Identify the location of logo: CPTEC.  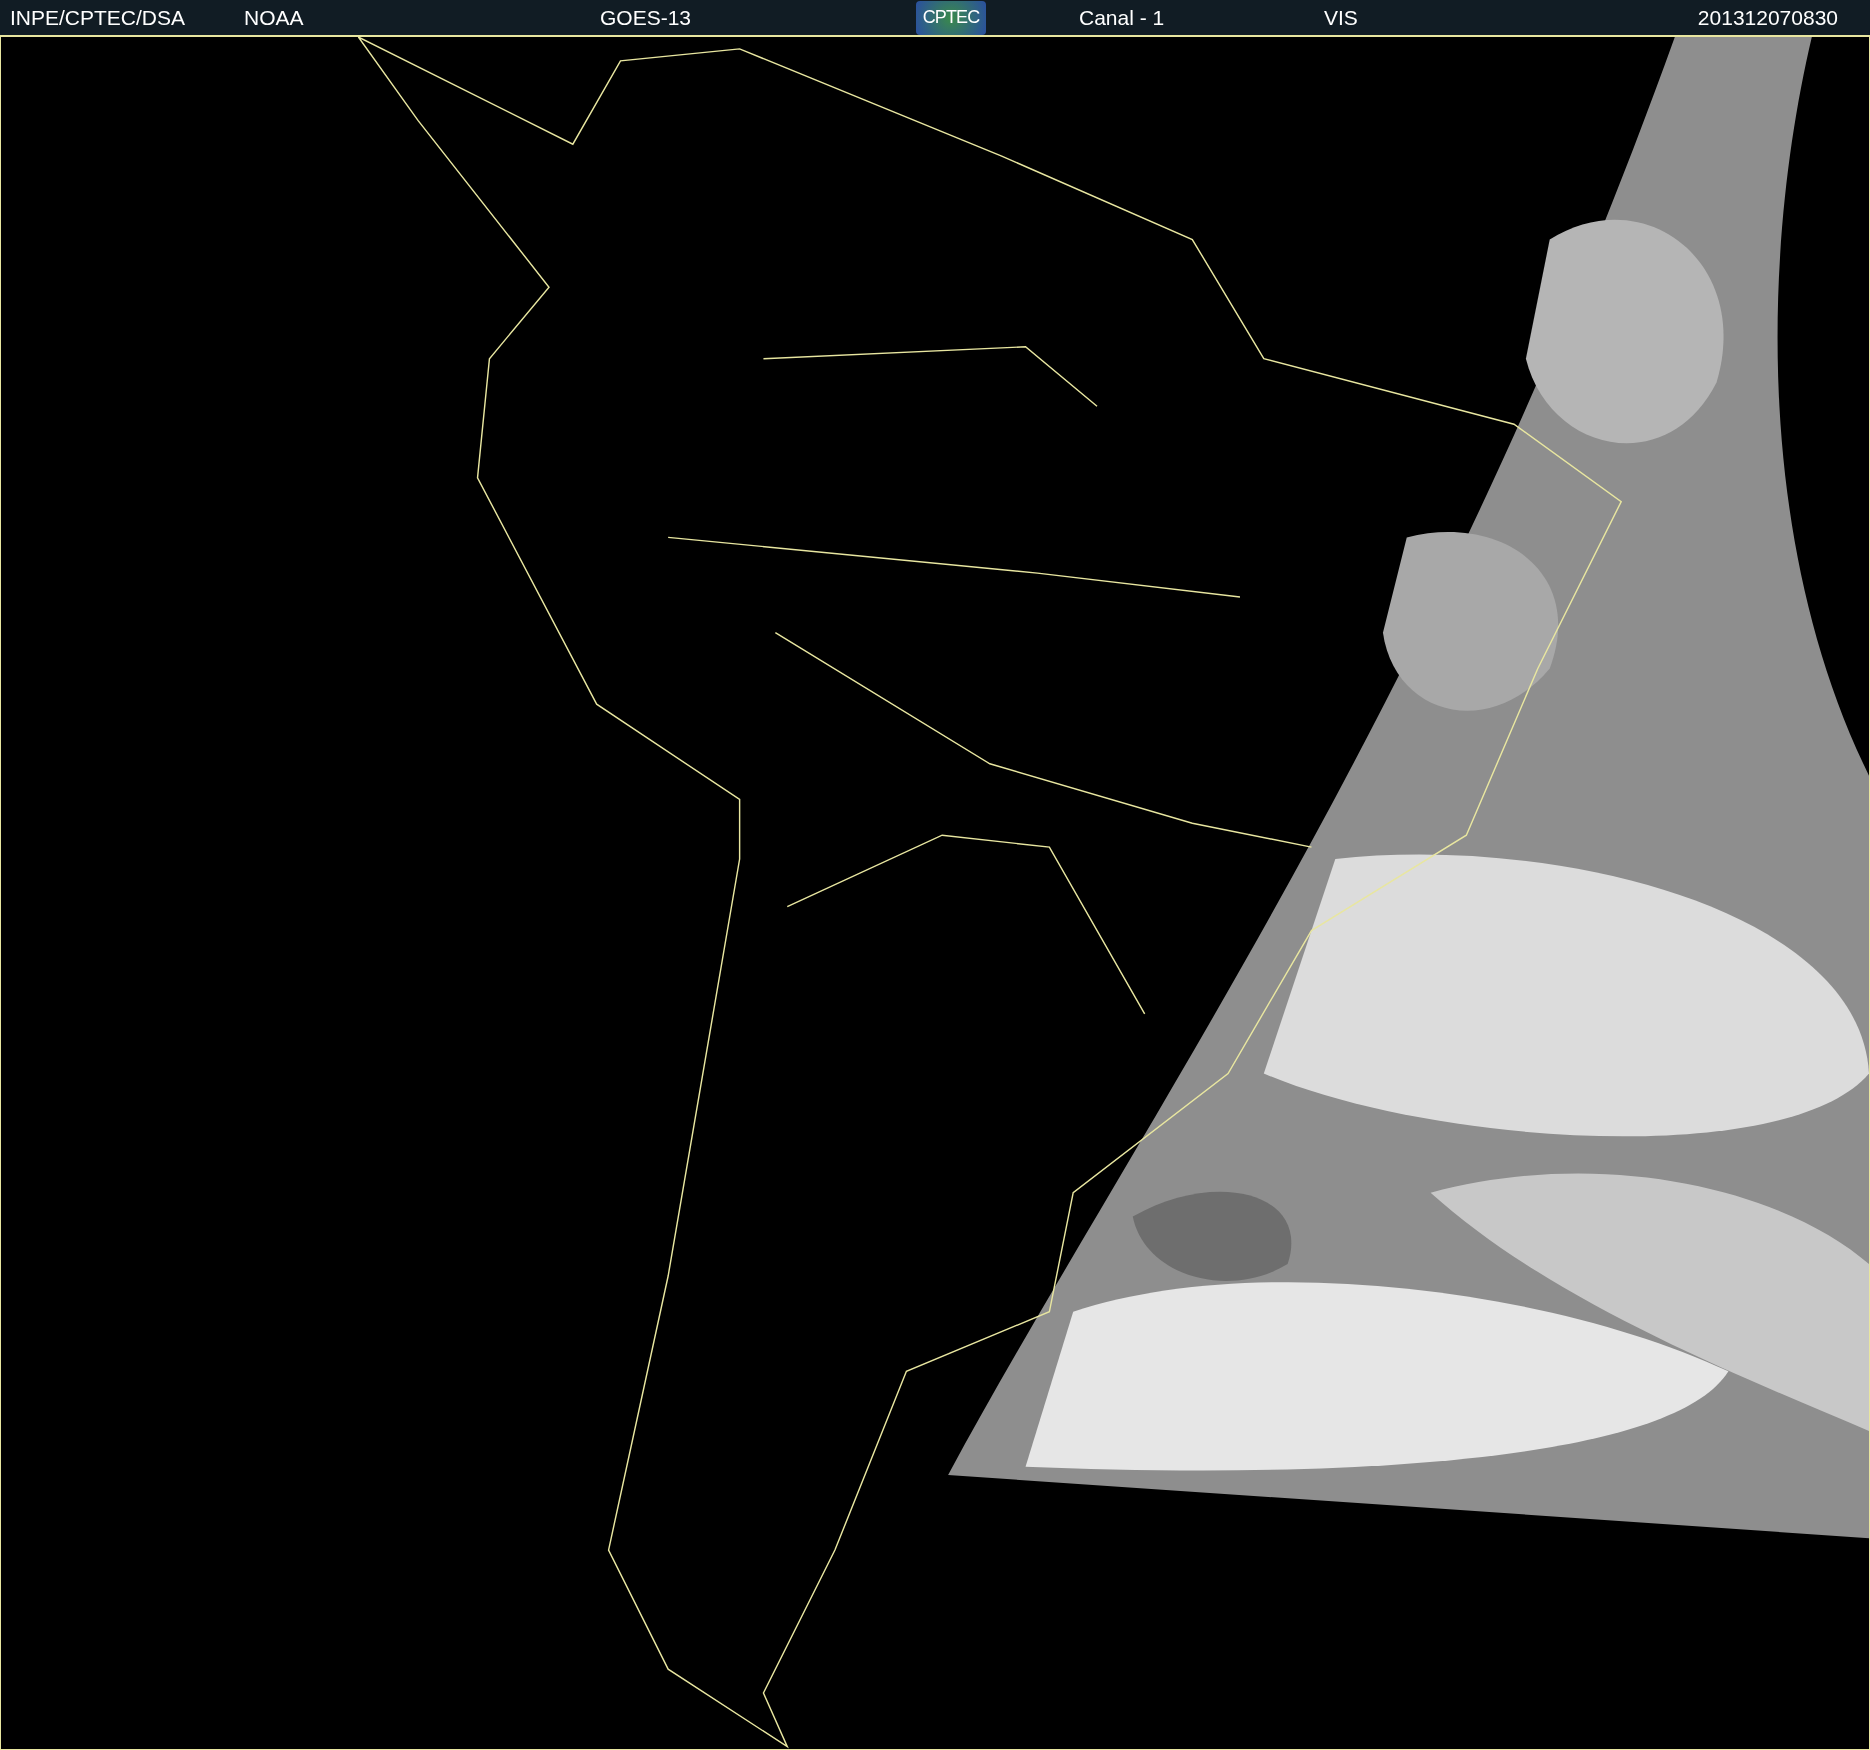
(951, 17).